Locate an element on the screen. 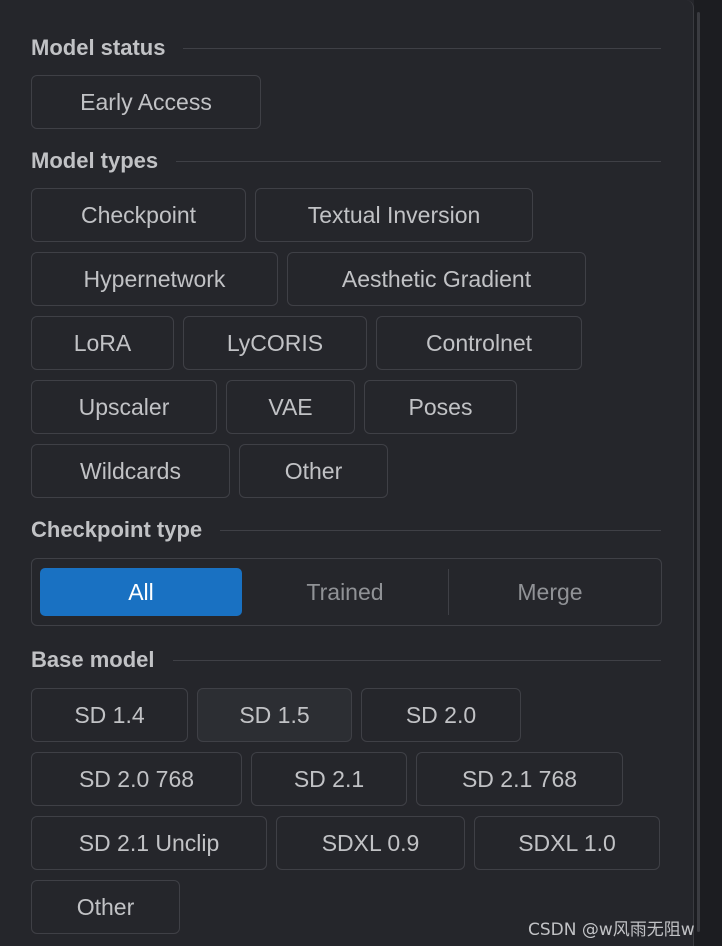 The width and height of the screenshot is (722, 946). chip-sd-1-5: SD 1.5 is located at coordinates (274, 715).